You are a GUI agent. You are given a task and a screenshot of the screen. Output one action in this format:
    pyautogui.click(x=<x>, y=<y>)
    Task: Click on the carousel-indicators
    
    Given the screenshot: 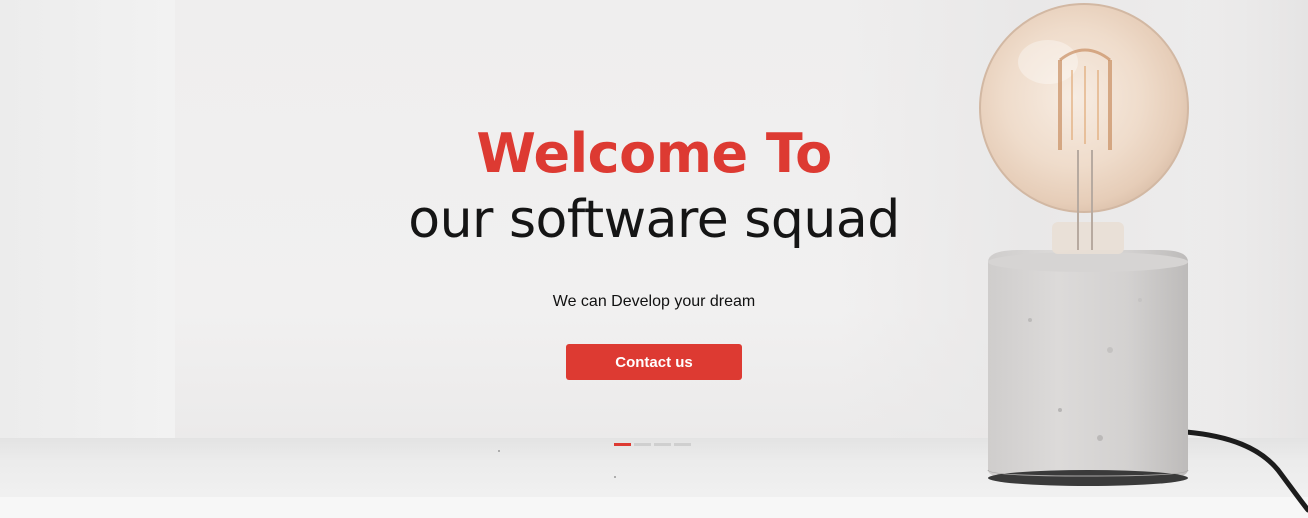 What is the action you would take?
    pyautogui.click(x=652, y=444)
    